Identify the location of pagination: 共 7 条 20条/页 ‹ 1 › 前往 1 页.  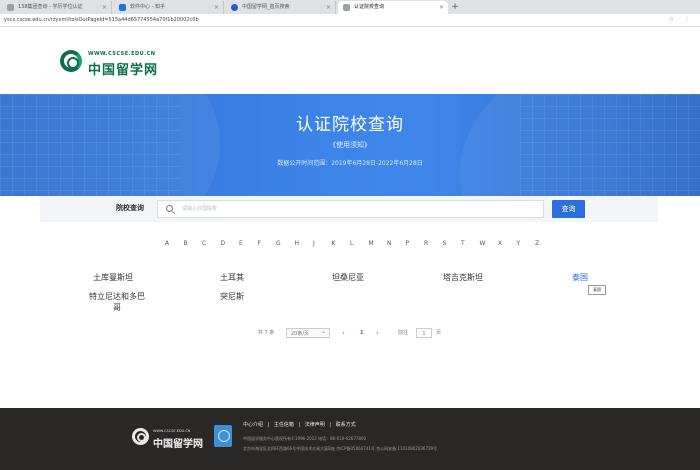
(358, 333).